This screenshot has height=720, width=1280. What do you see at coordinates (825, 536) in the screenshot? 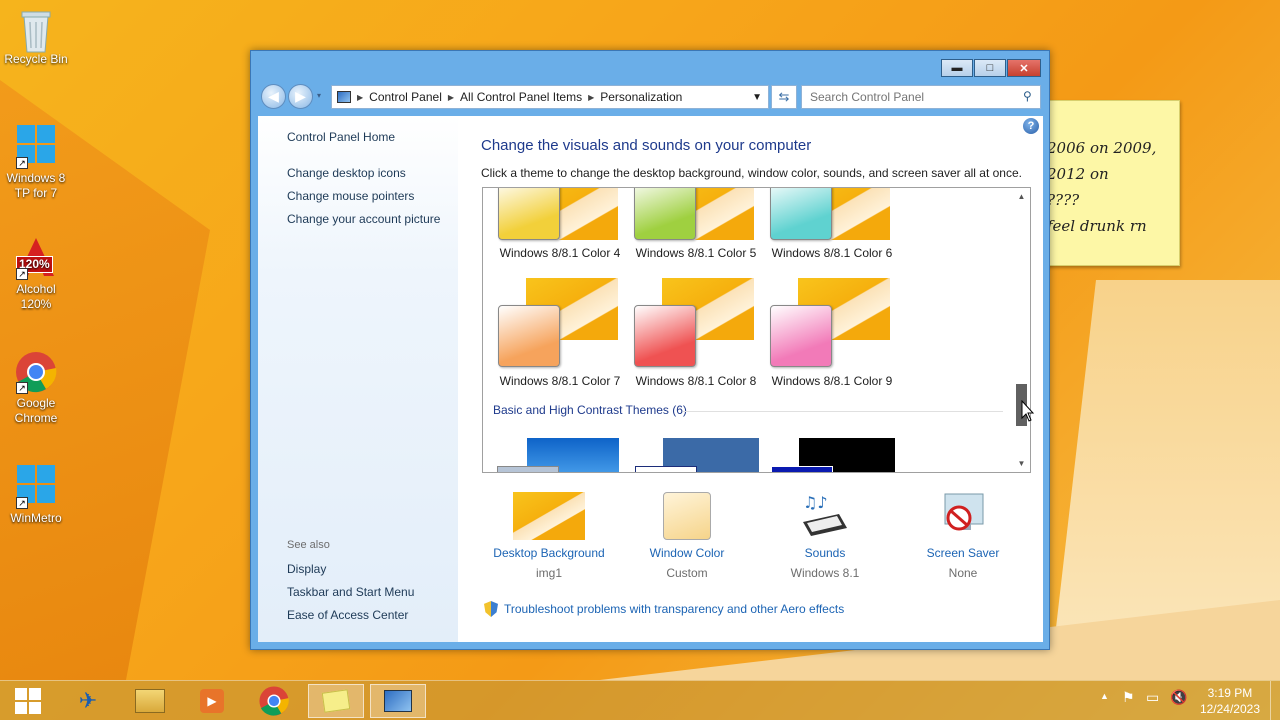
I see `sounds-option: ♫♪ Sounds Windows 8.1` at bounding box center [825, 536].